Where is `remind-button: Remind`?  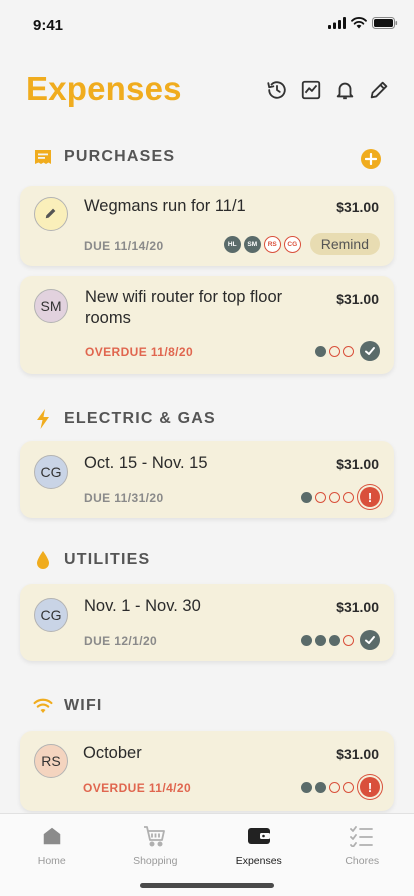
remind-button: Remind is located at coordinates (344, 244).